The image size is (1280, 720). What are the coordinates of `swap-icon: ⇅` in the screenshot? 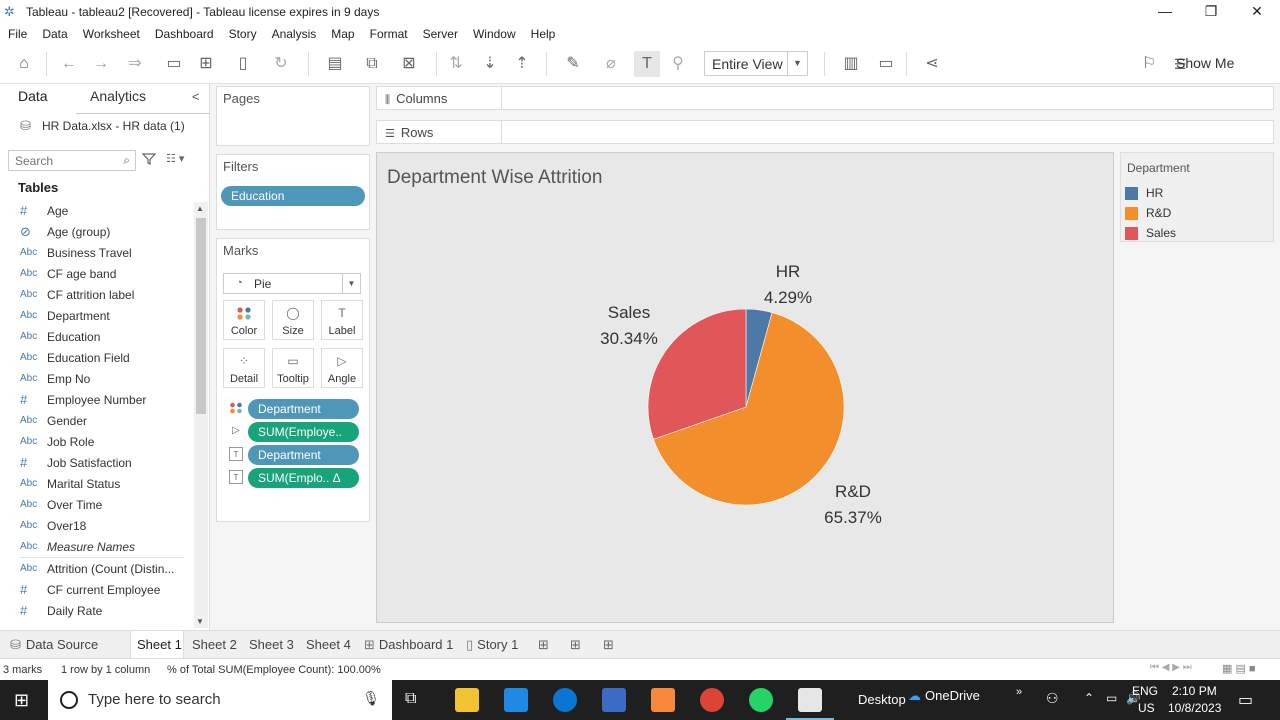 It's located at (456, 64).